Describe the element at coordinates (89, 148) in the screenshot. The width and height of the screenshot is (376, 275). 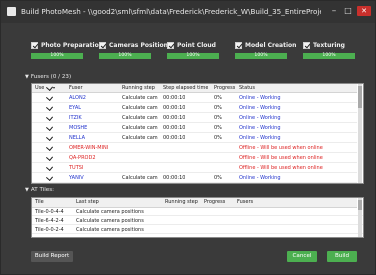
I see `fuser-name: OMER-WIN-MINI` at that location.